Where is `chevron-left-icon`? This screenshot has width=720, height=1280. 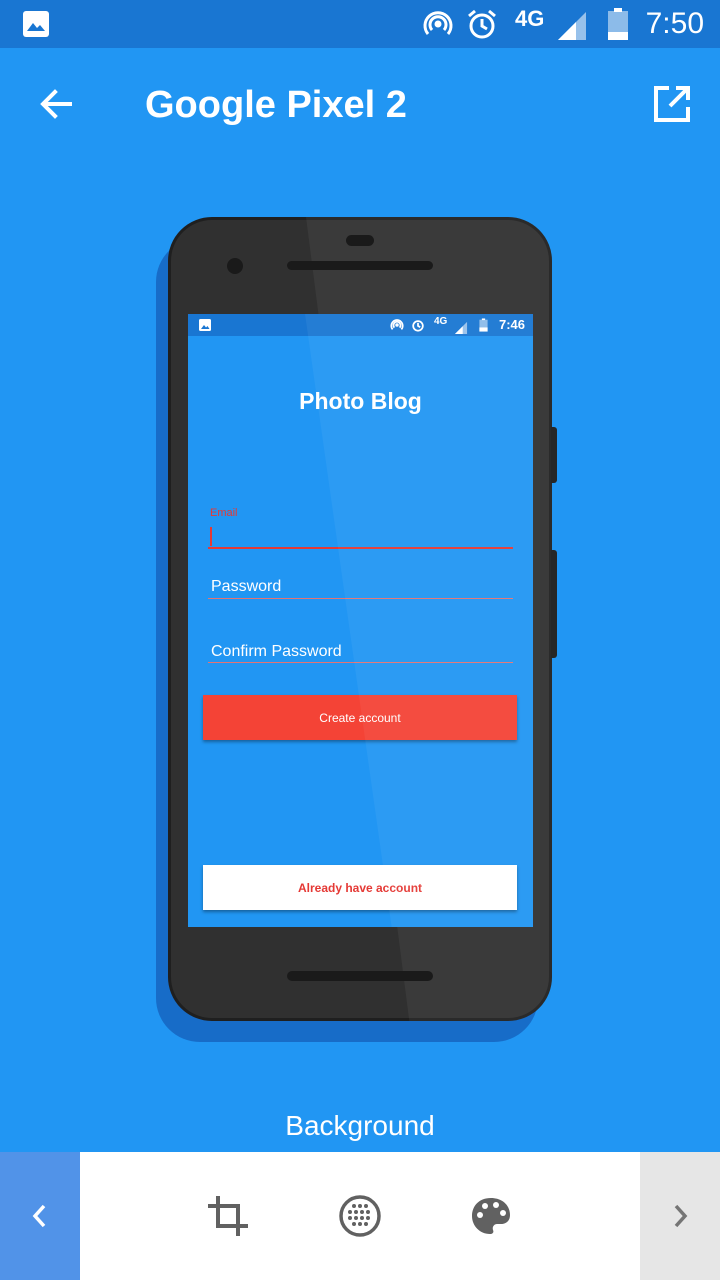 chevron-left-icon is located at coordinates (39, 1216).